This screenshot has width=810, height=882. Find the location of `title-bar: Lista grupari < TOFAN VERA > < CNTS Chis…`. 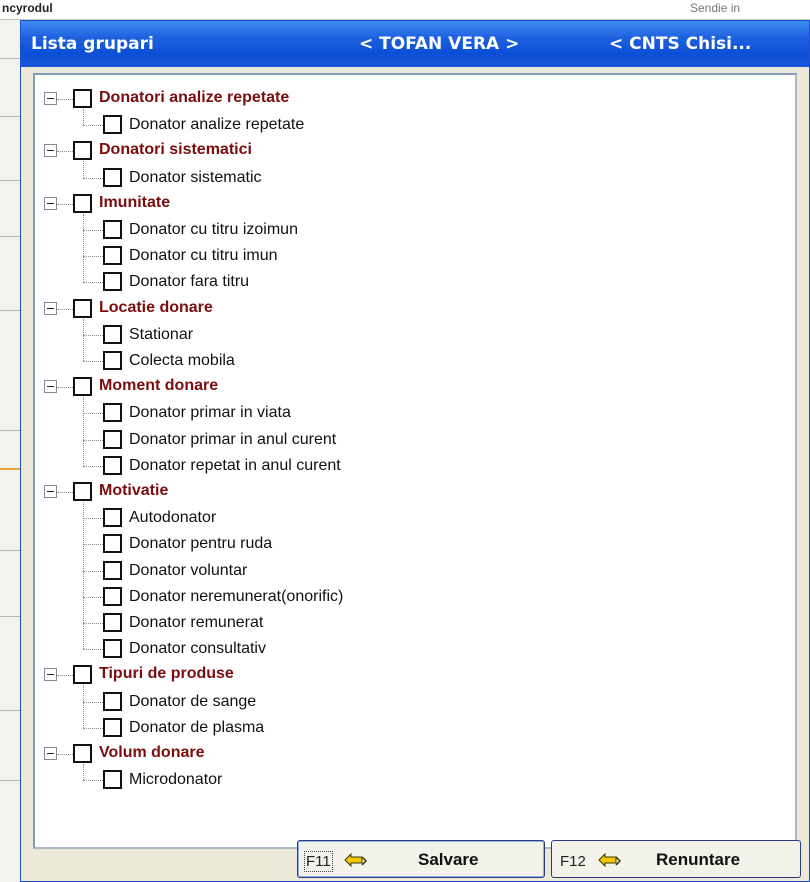

title-bar: Lista grupari < TOFAN VERA > < CNTS Chis… is located at coordinates (415, 44).